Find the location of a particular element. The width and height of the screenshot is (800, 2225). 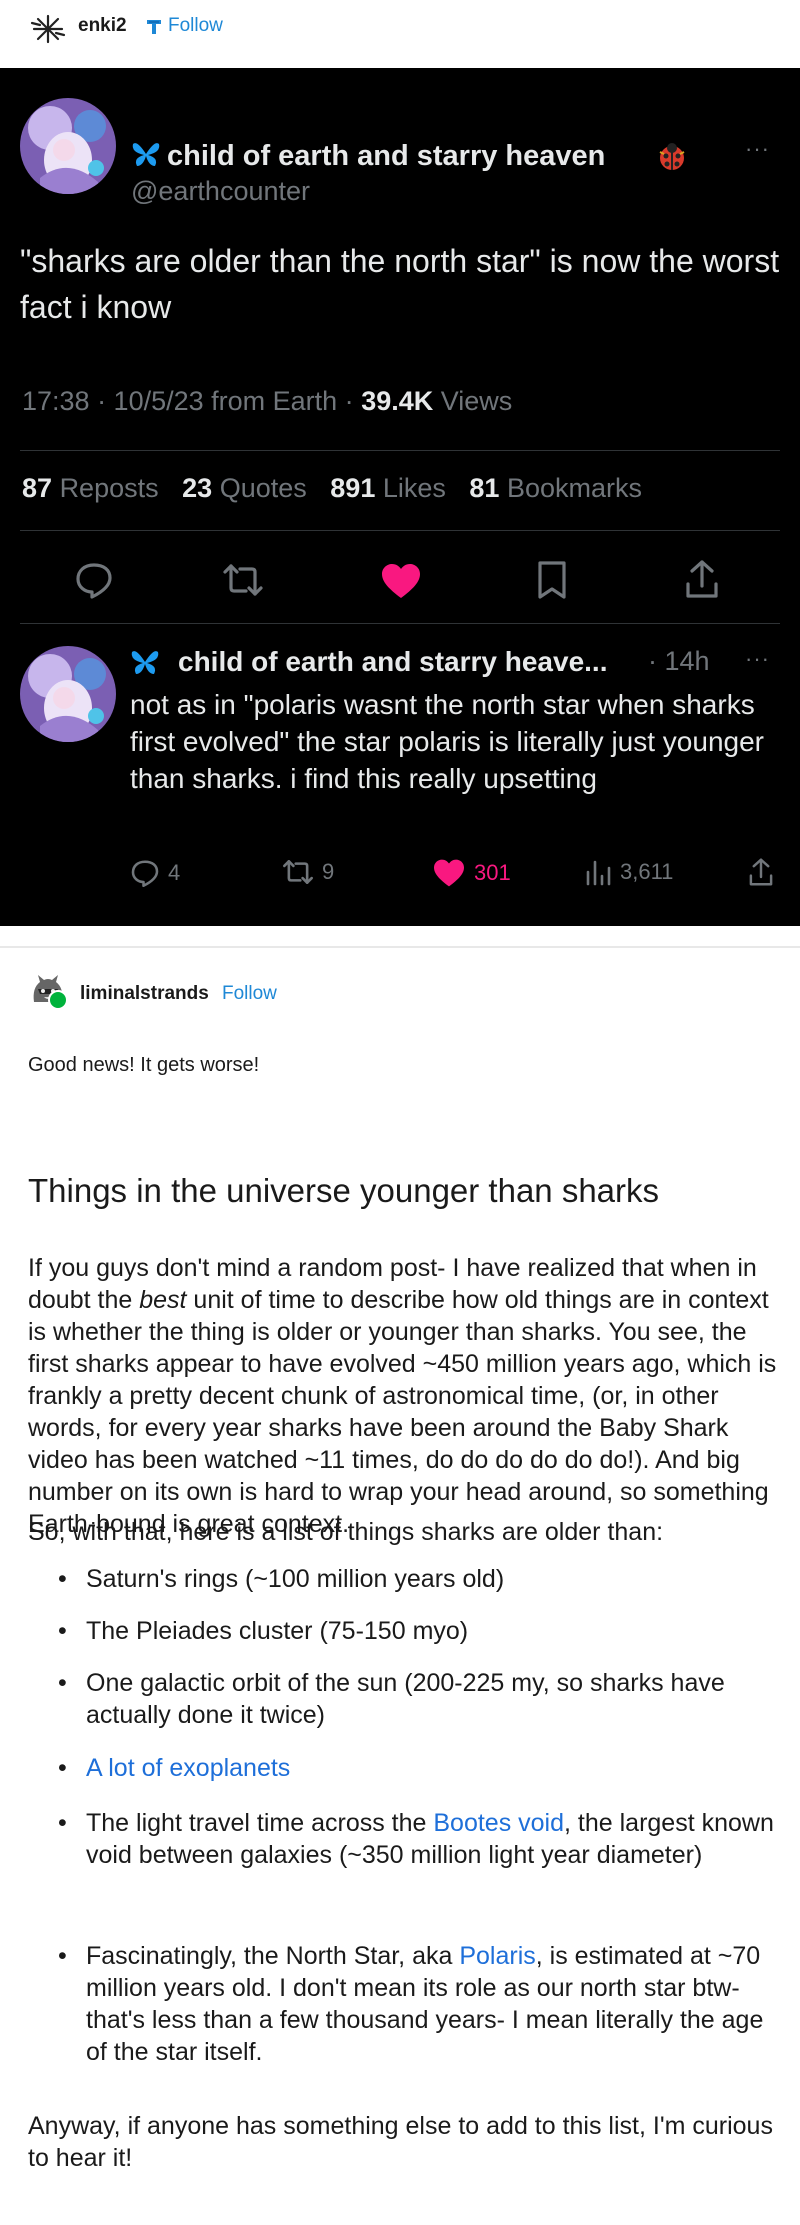

reply-views-action: 3,611 is located at coordinates (628, 872).